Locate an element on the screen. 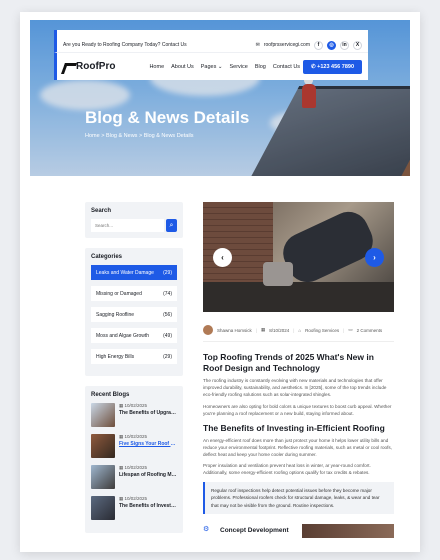  related-section: ⚙ Concept Development is located at coordinates (298, 530).